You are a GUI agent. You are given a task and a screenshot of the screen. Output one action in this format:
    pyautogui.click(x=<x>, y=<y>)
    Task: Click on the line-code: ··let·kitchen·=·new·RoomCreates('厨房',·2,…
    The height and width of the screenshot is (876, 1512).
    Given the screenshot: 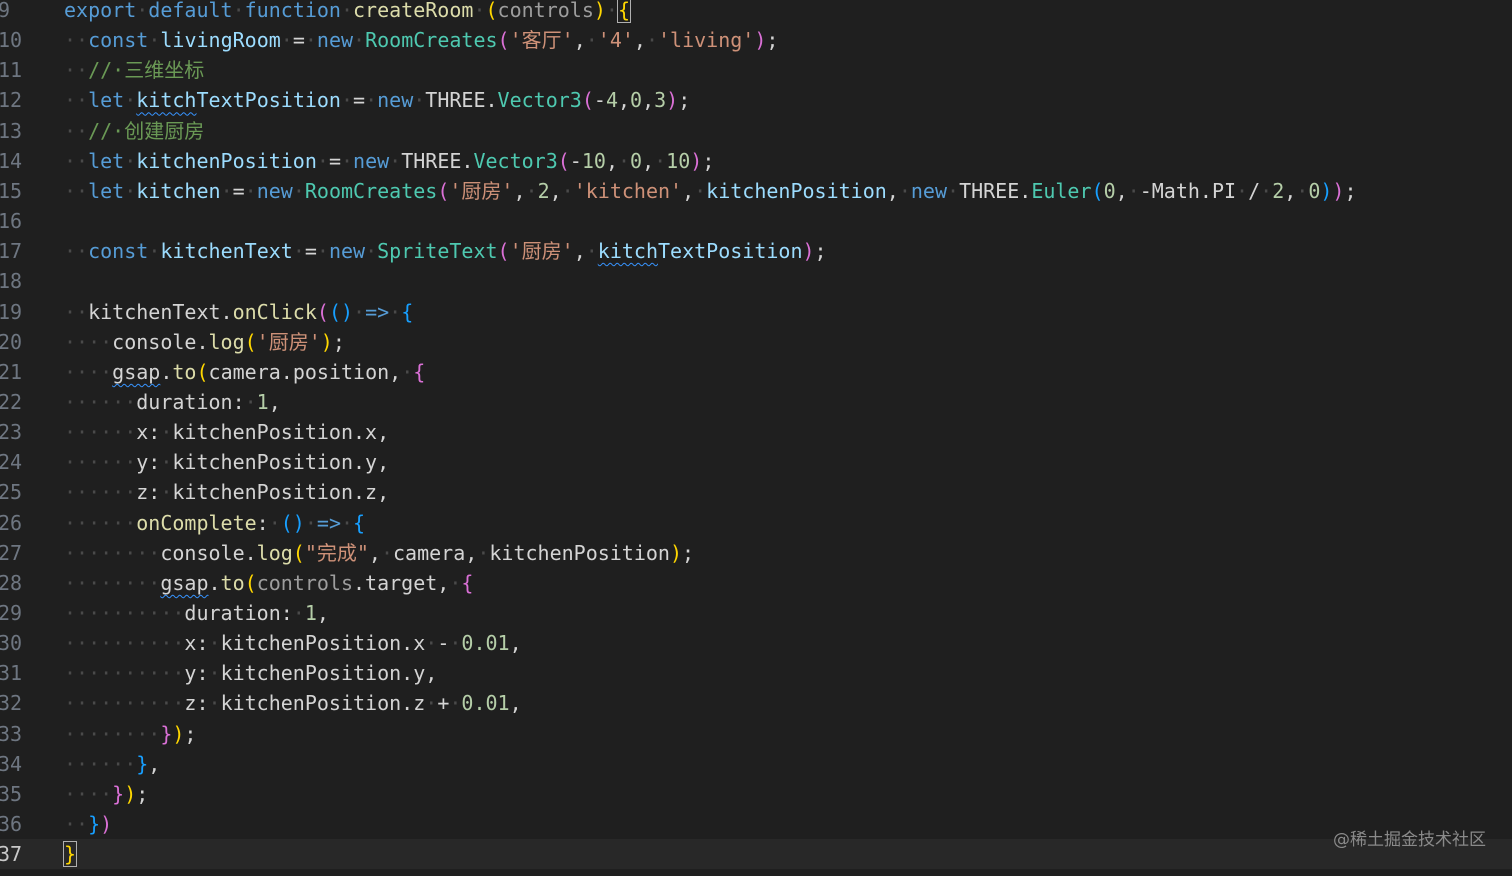 What is the action you would take?
    pyautogui.click(x=710, y=191)
    